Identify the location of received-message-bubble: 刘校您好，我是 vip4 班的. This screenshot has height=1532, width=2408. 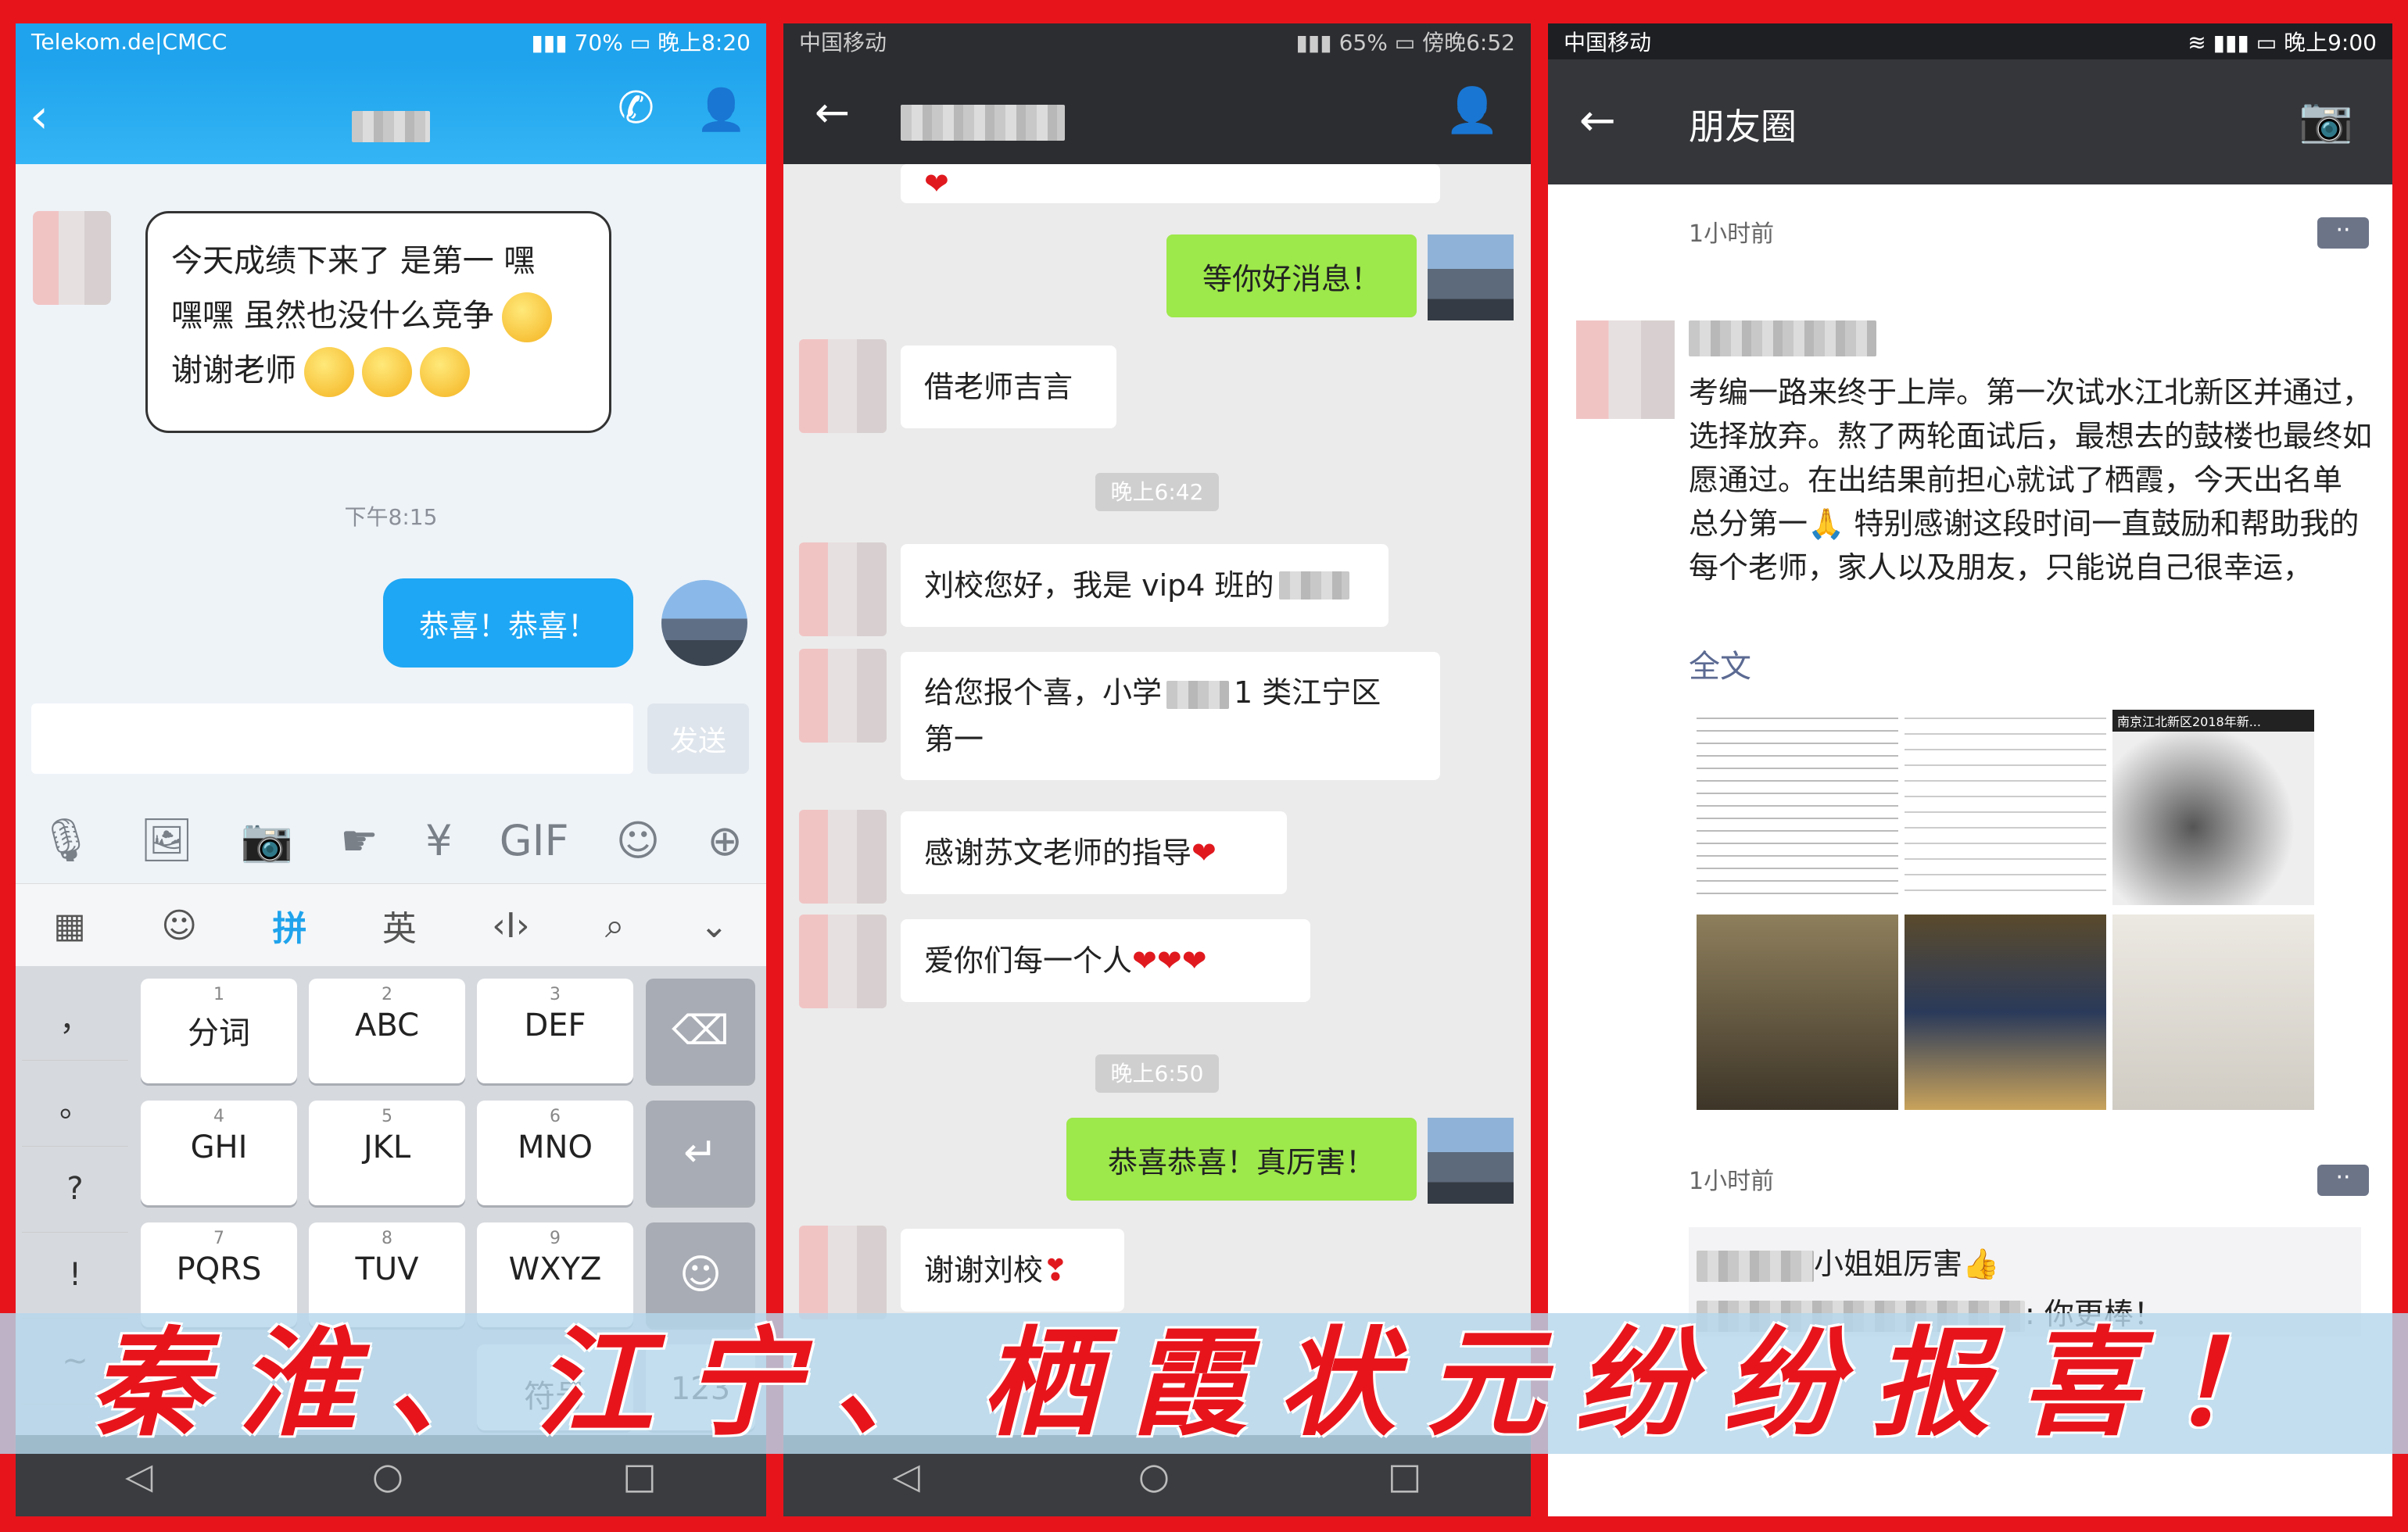
(1145, 585).